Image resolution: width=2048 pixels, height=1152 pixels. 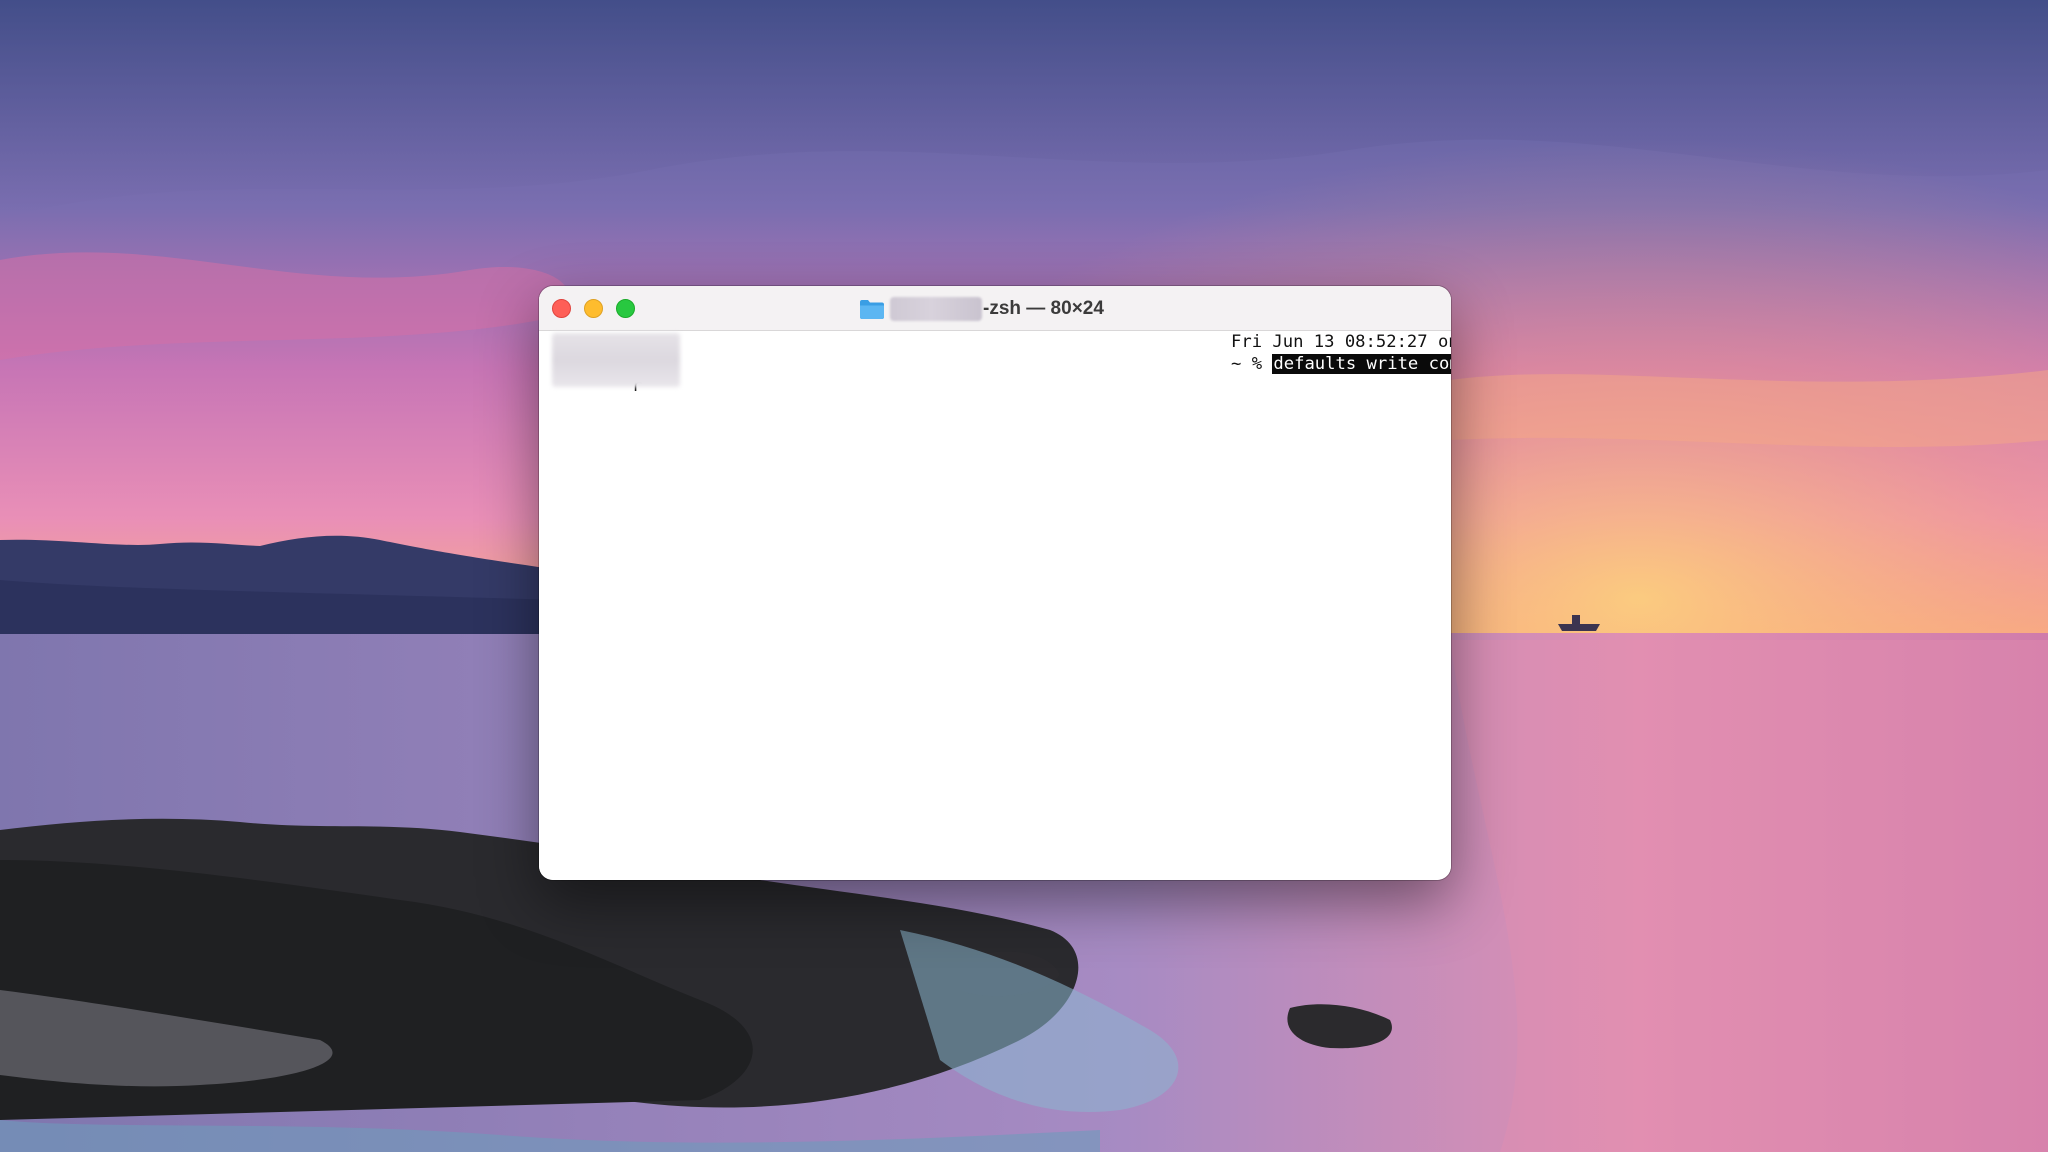 I want to click on close-button, so click(x=561, y=308).